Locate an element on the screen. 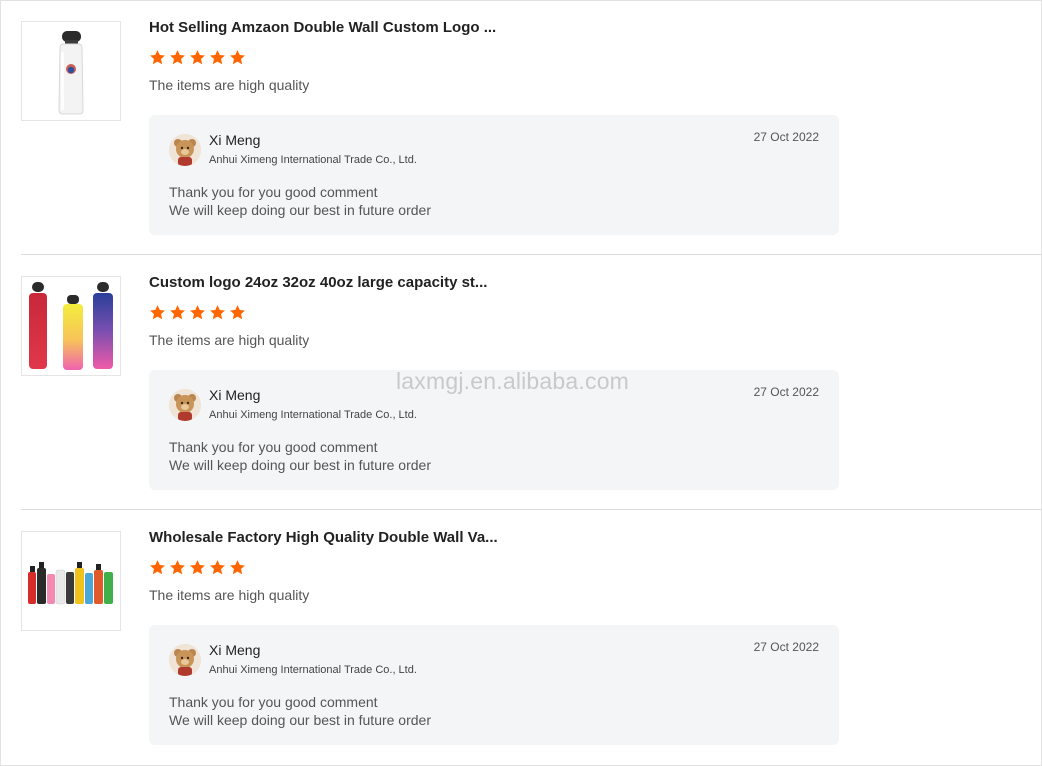 The width and height of the screenshot is (1042, 766). product-thumbnail-gradient-bottles is located at coordinates (71, 326).